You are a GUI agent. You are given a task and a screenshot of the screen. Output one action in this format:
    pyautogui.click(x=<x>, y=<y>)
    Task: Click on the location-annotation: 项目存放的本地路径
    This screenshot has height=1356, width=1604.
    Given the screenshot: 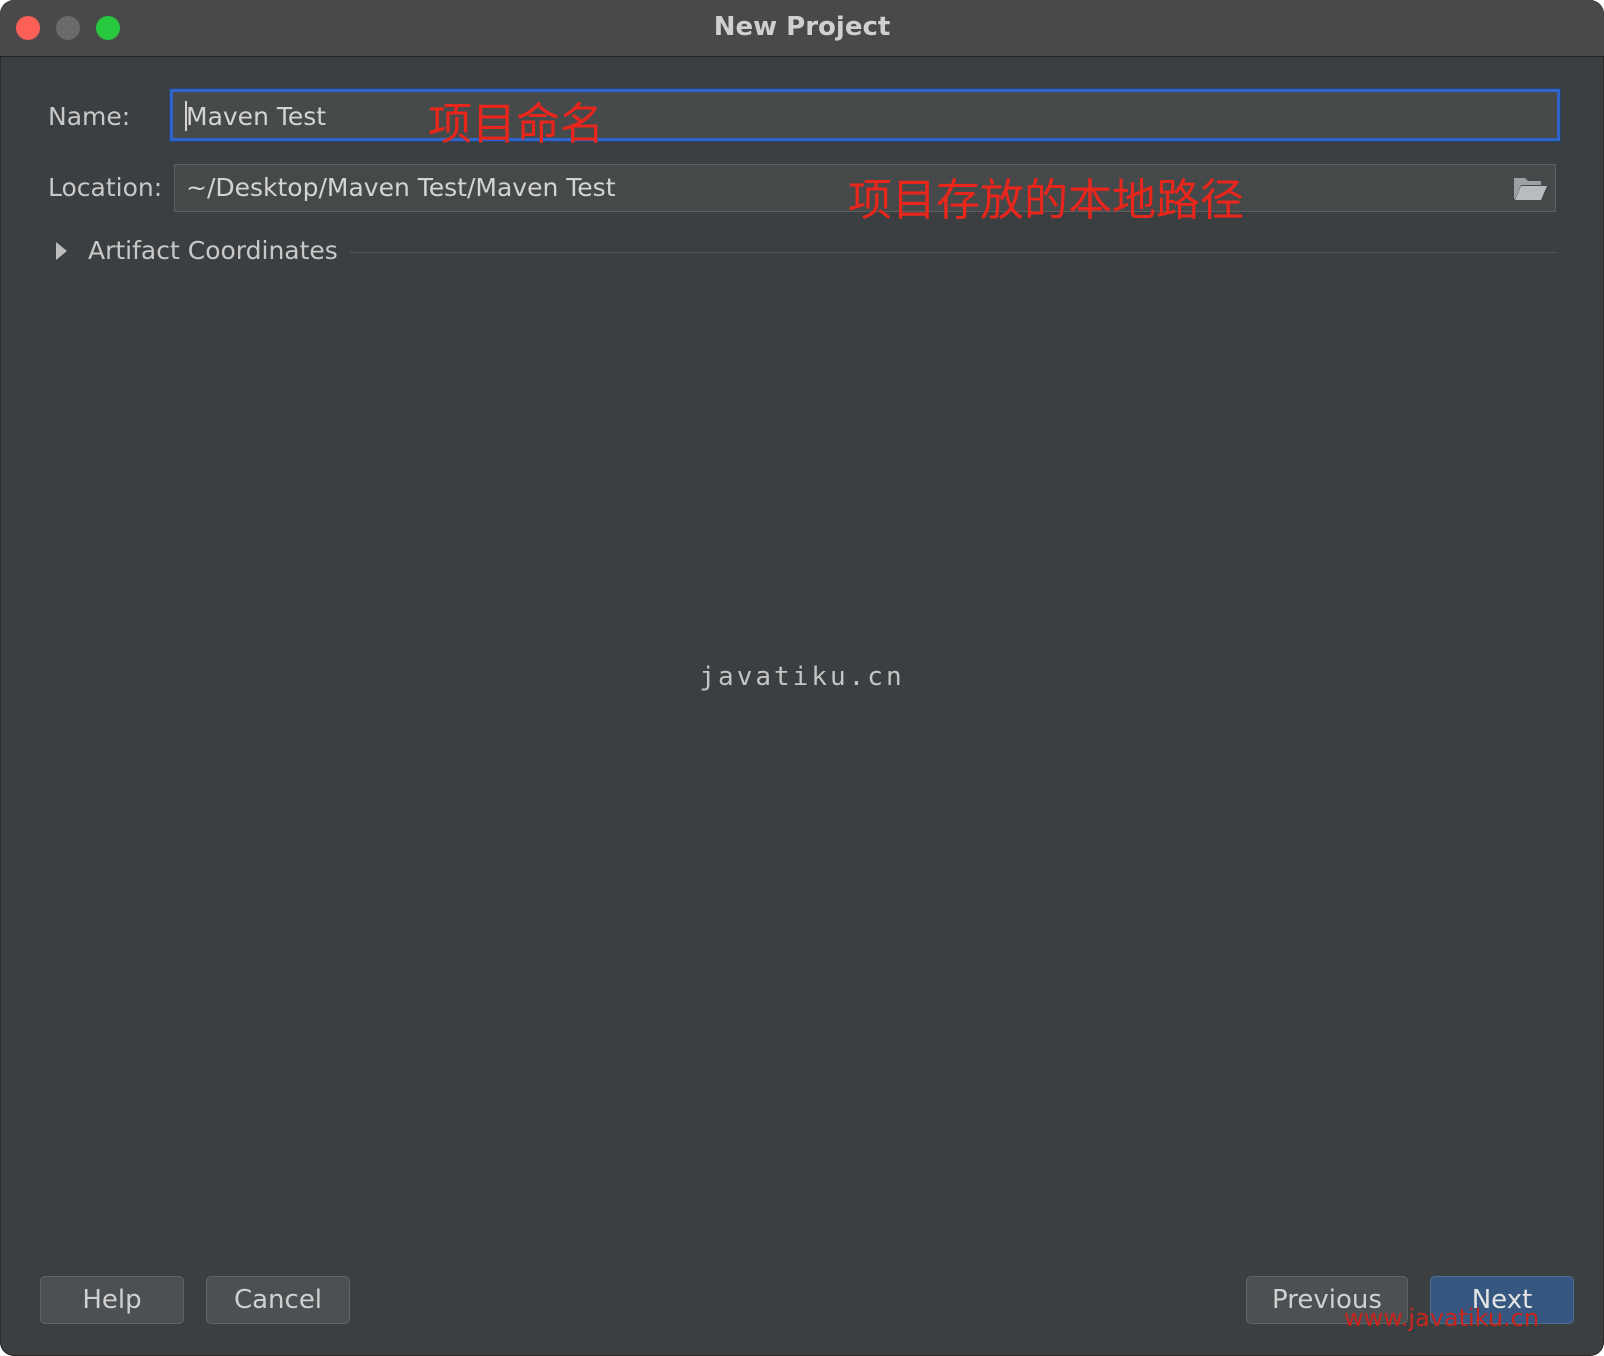 What is the action you would take?
    pyautogui.click(x=1046, y=200)
    